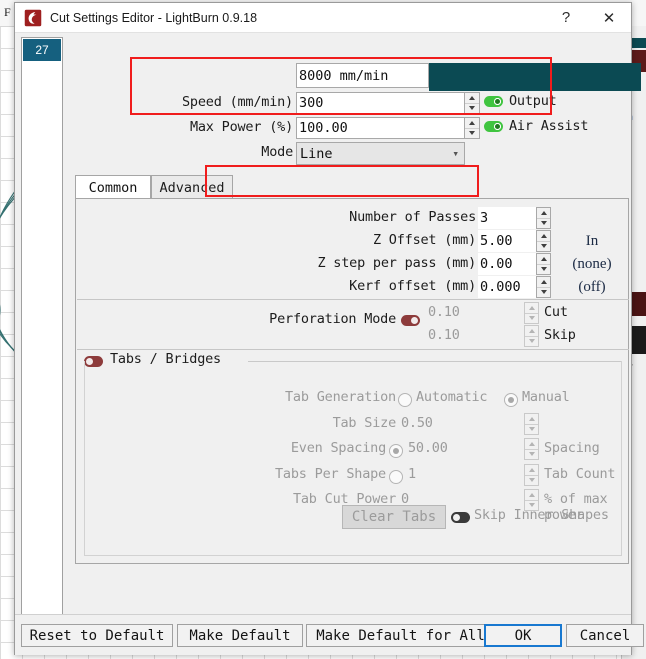 The image size is (646, 659). Describe the element at coordinates (428, 448) in the screenshot. I see `even-spacing-value: 50.00` at that location.